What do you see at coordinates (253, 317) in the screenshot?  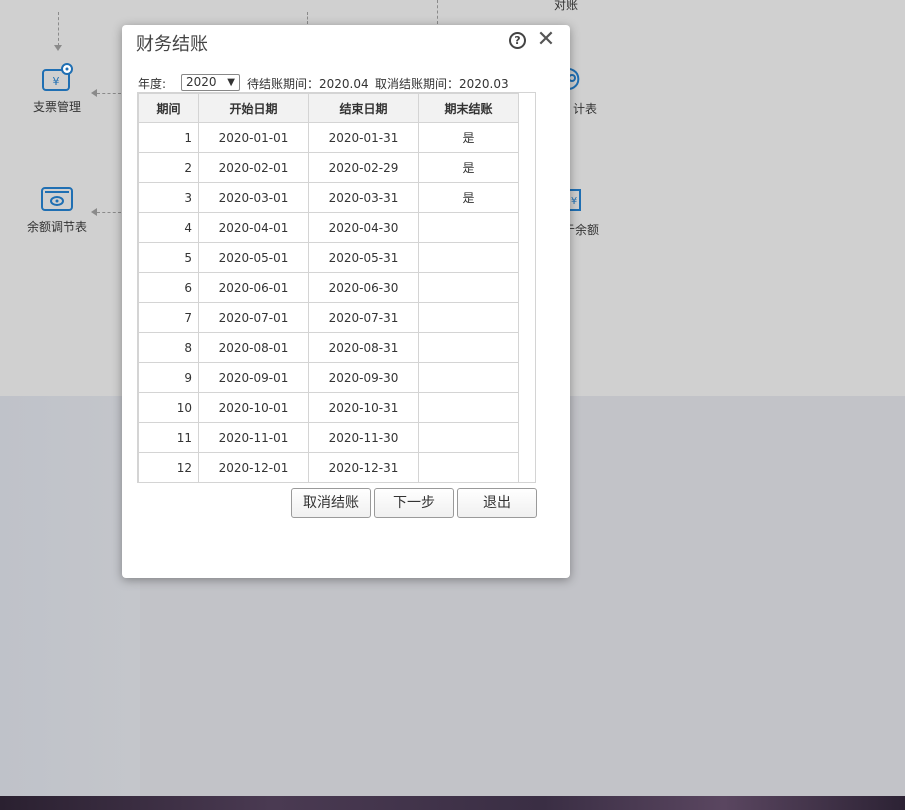 I see `cell-start-date: 2020-07-01` at bounding box center [253, 317].